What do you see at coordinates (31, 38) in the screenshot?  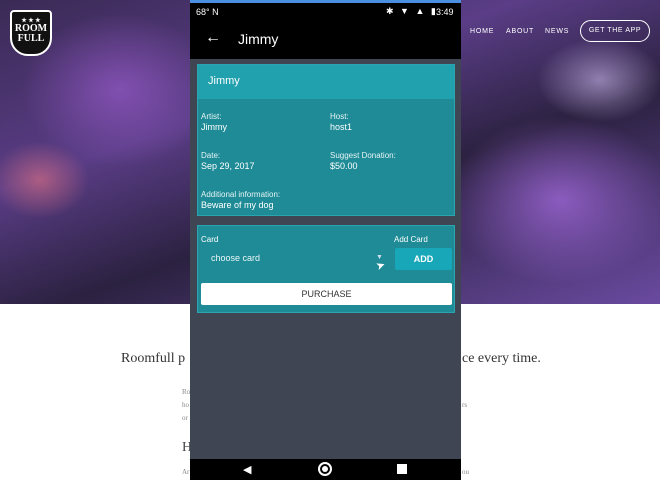 I see `logo-text-line-2: FULL` at bounding box center [31, 38].